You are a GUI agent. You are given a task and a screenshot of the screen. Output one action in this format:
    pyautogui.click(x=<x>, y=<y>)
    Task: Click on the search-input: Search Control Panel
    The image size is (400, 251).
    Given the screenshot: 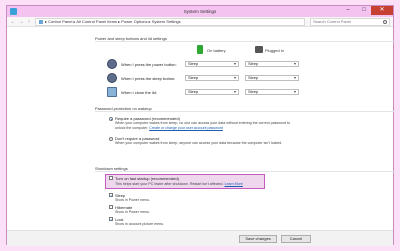 What is the action you would take?
    pyautogui.click(x=350, y=22)
    